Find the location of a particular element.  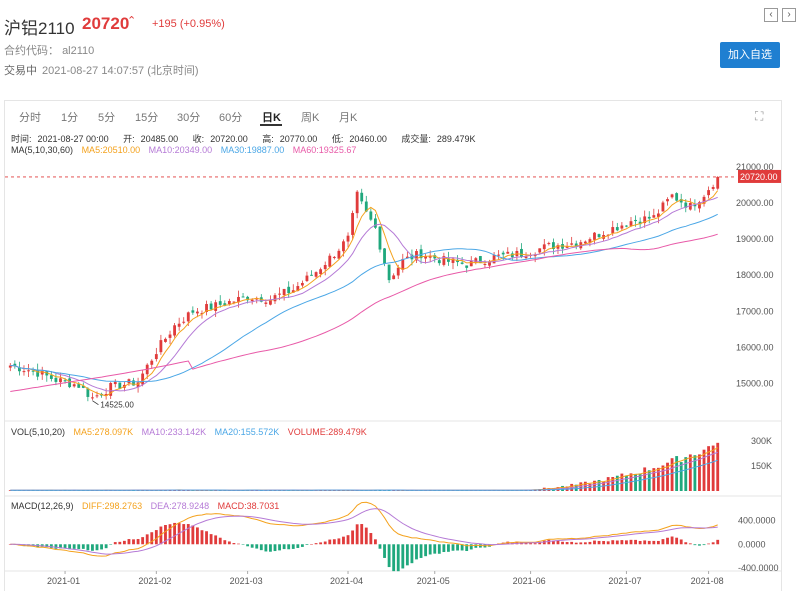

x-axis-label: 2021-06 is located at coordinates (529, 581).